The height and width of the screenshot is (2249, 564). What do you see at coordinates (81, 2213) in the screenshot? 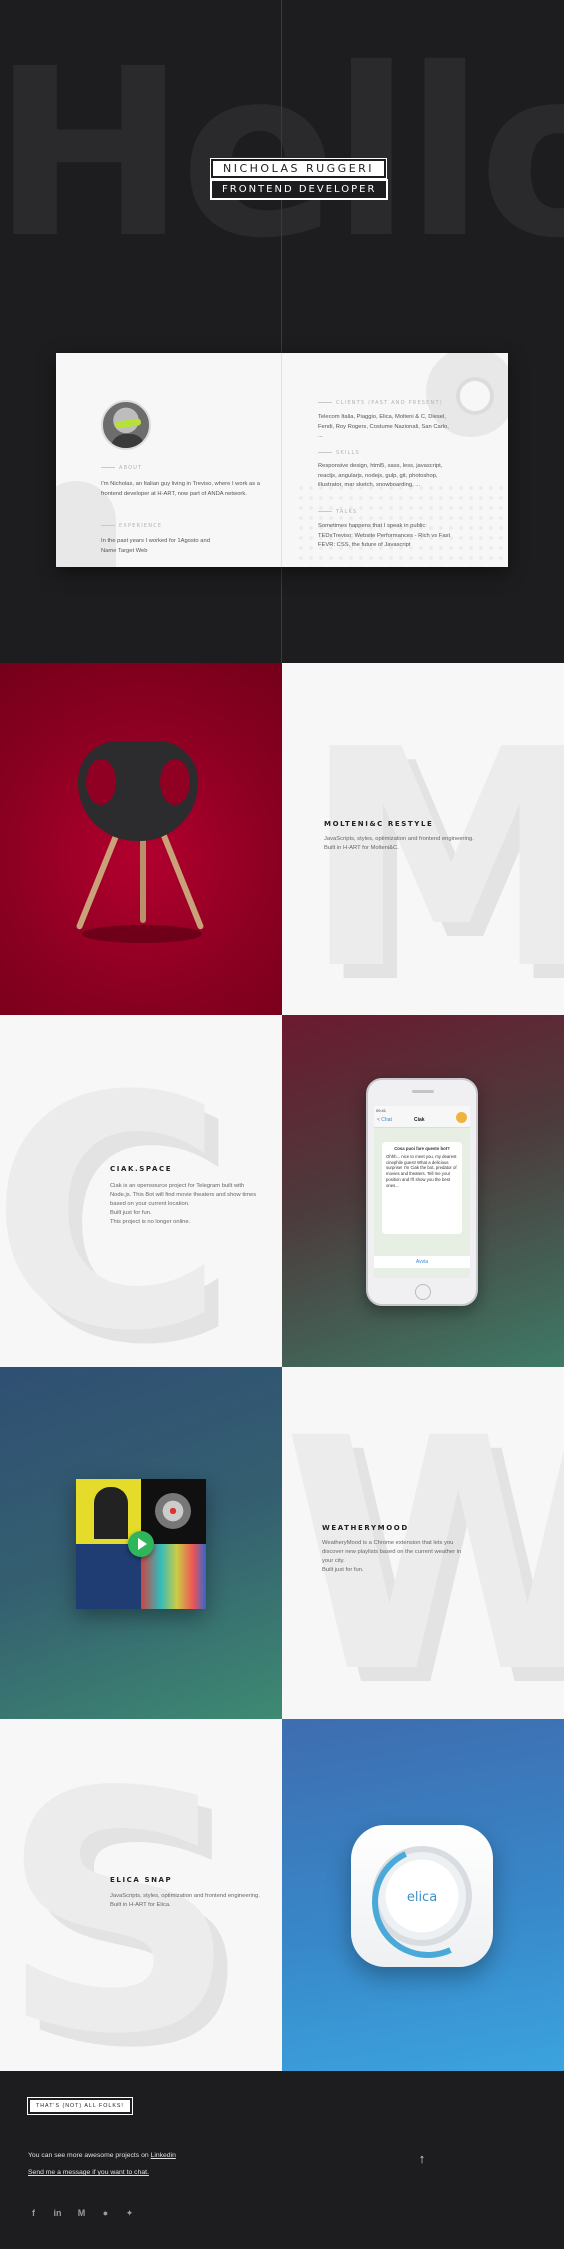
I see `medium-icon: M` at bounding box center [81, 2213].